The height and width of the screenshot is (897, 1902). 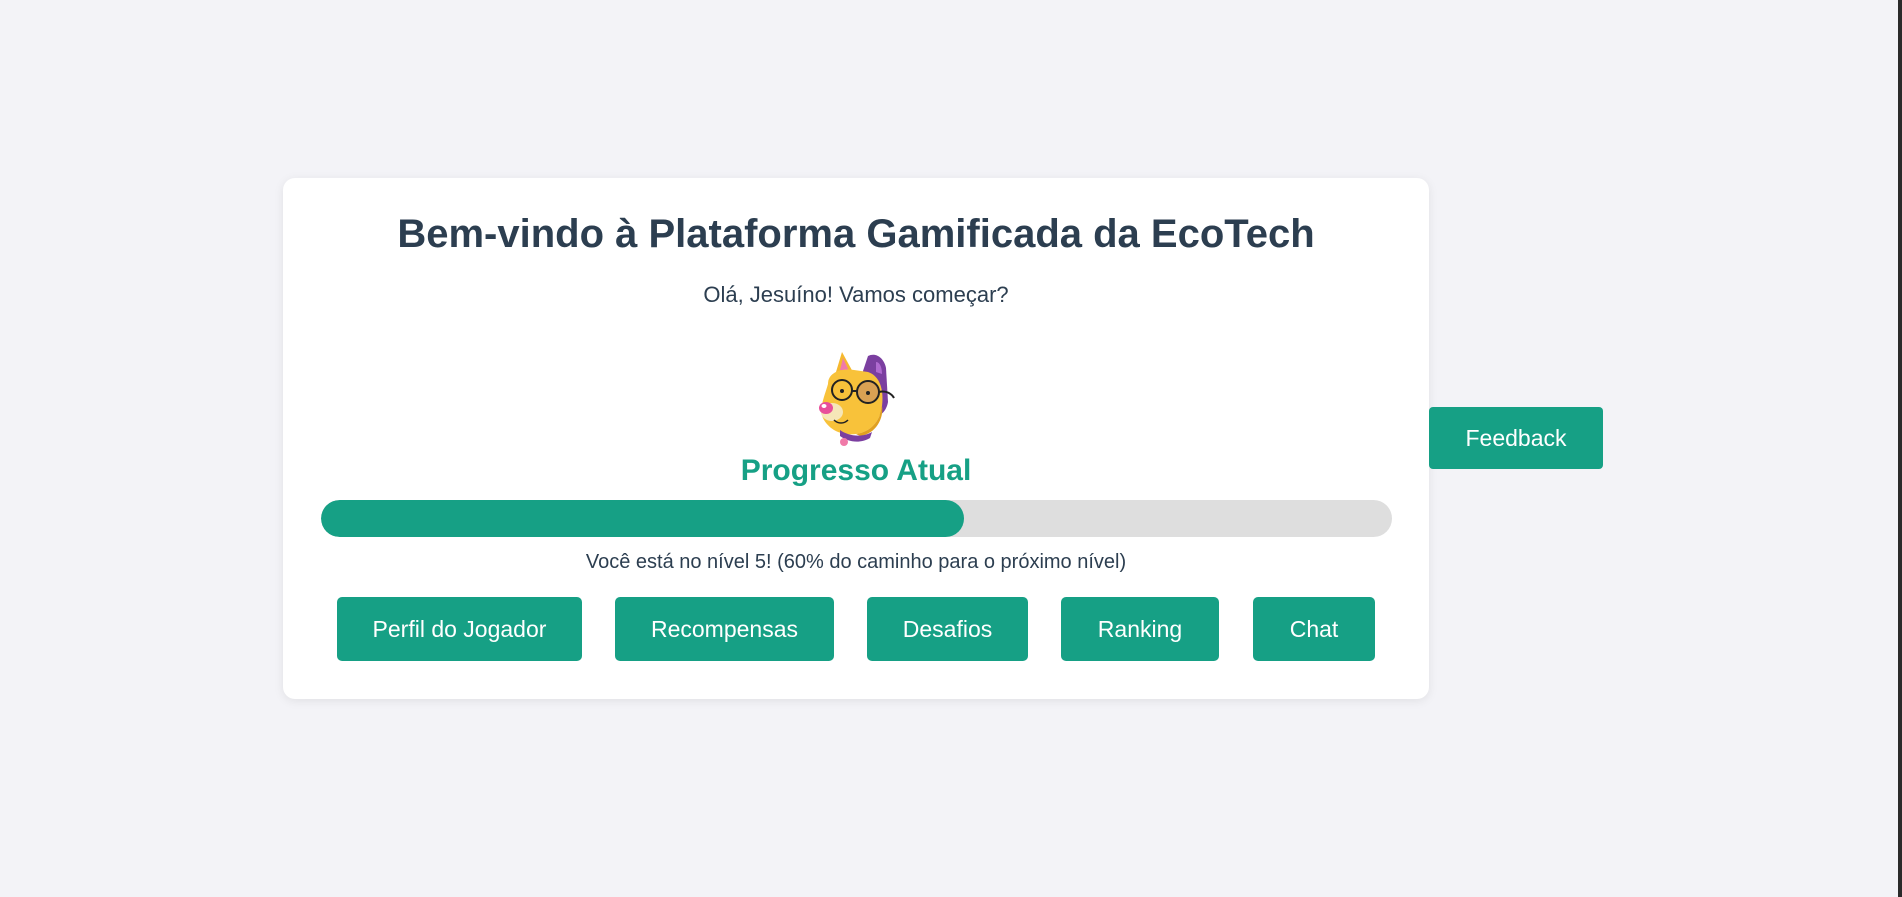 What do you see at coordinates (856, 470) in the screenshot?
I see `progress-title: Progresso Atual` at bounding box center [856, 470].